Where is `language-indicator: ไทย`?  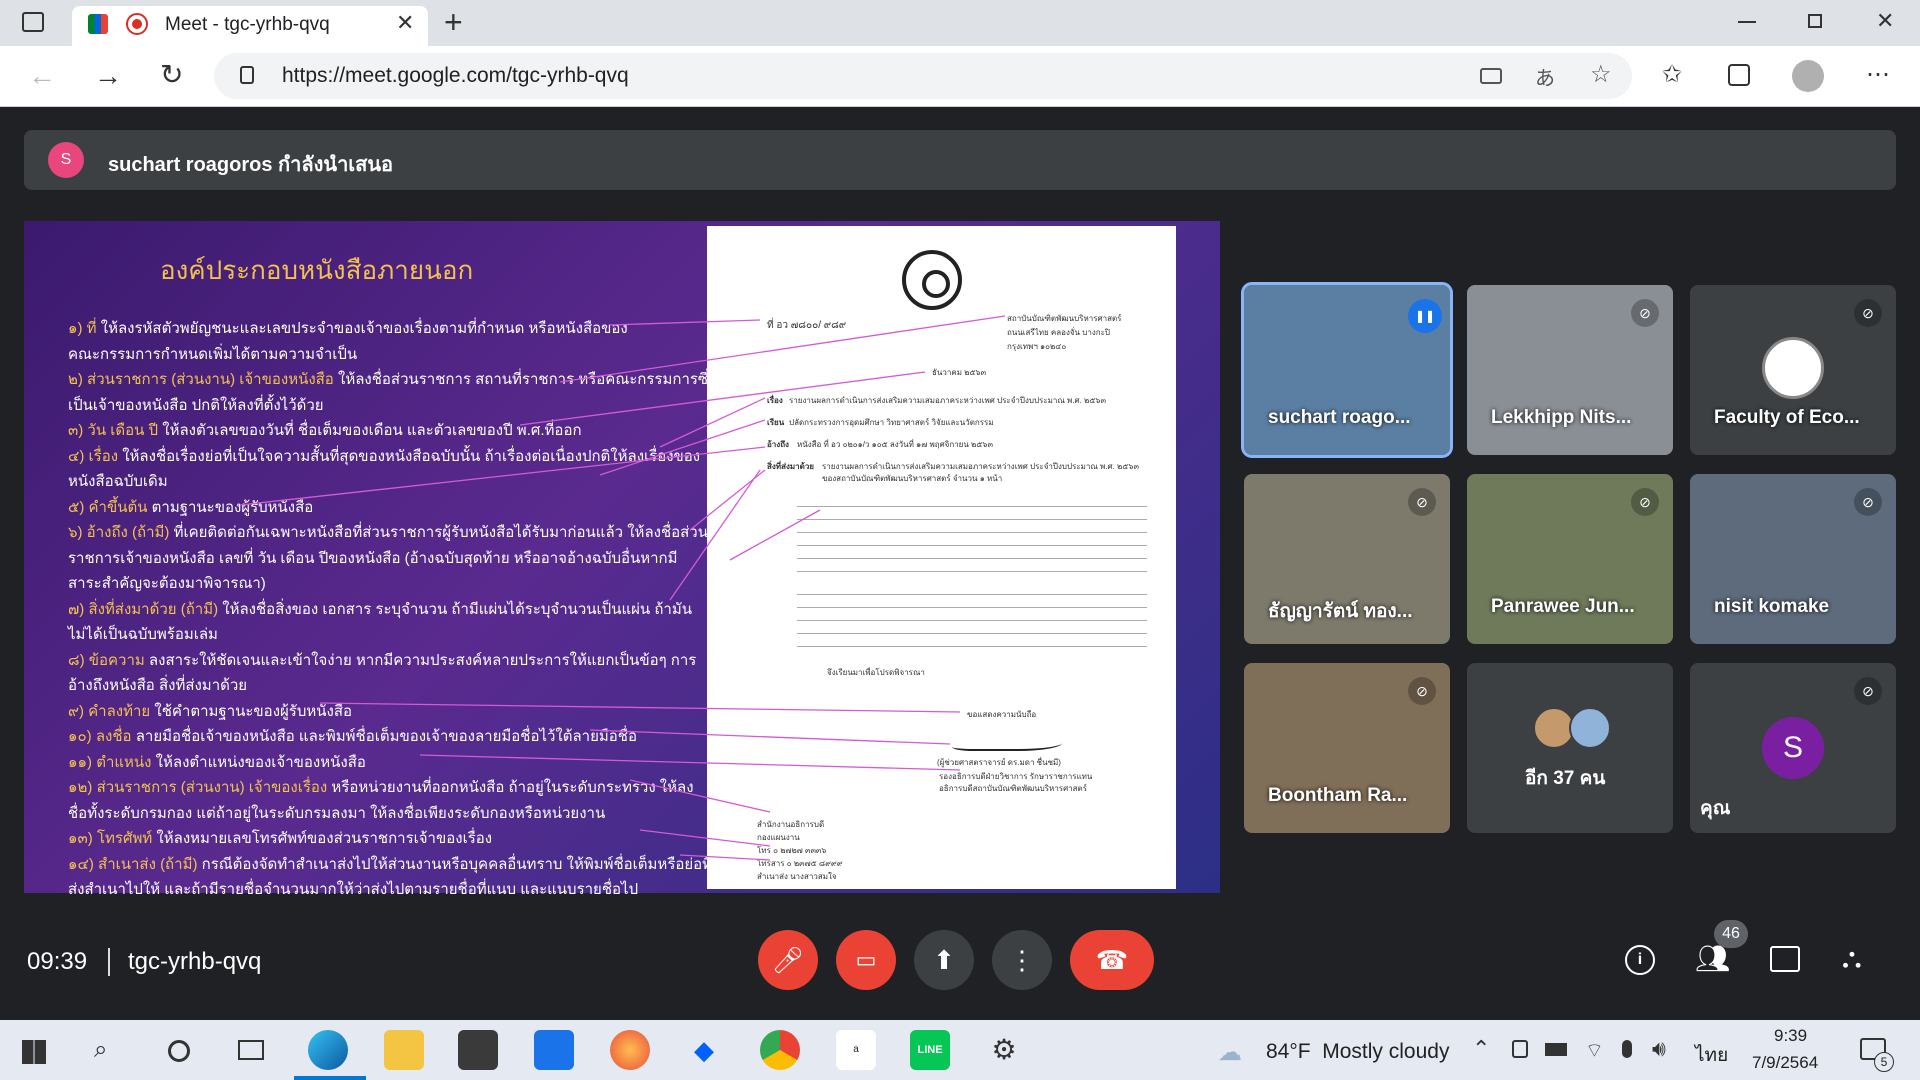 language-indicator: ไทย is located at coordinates (1711, 1055).